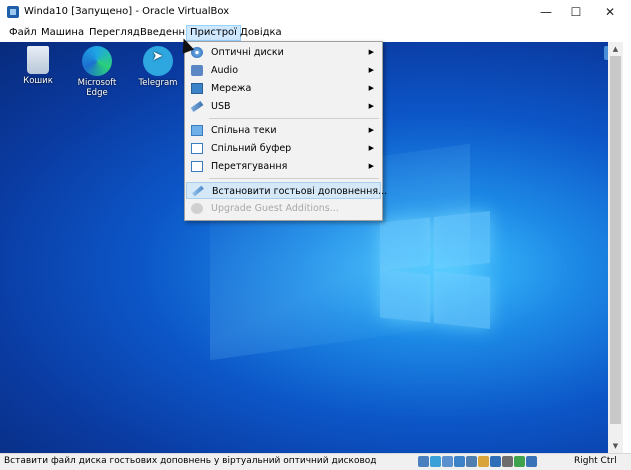  What do you see at coordinates (627, 255) in the screenshot?
I see `window-border` at bounding box center [627, 255].